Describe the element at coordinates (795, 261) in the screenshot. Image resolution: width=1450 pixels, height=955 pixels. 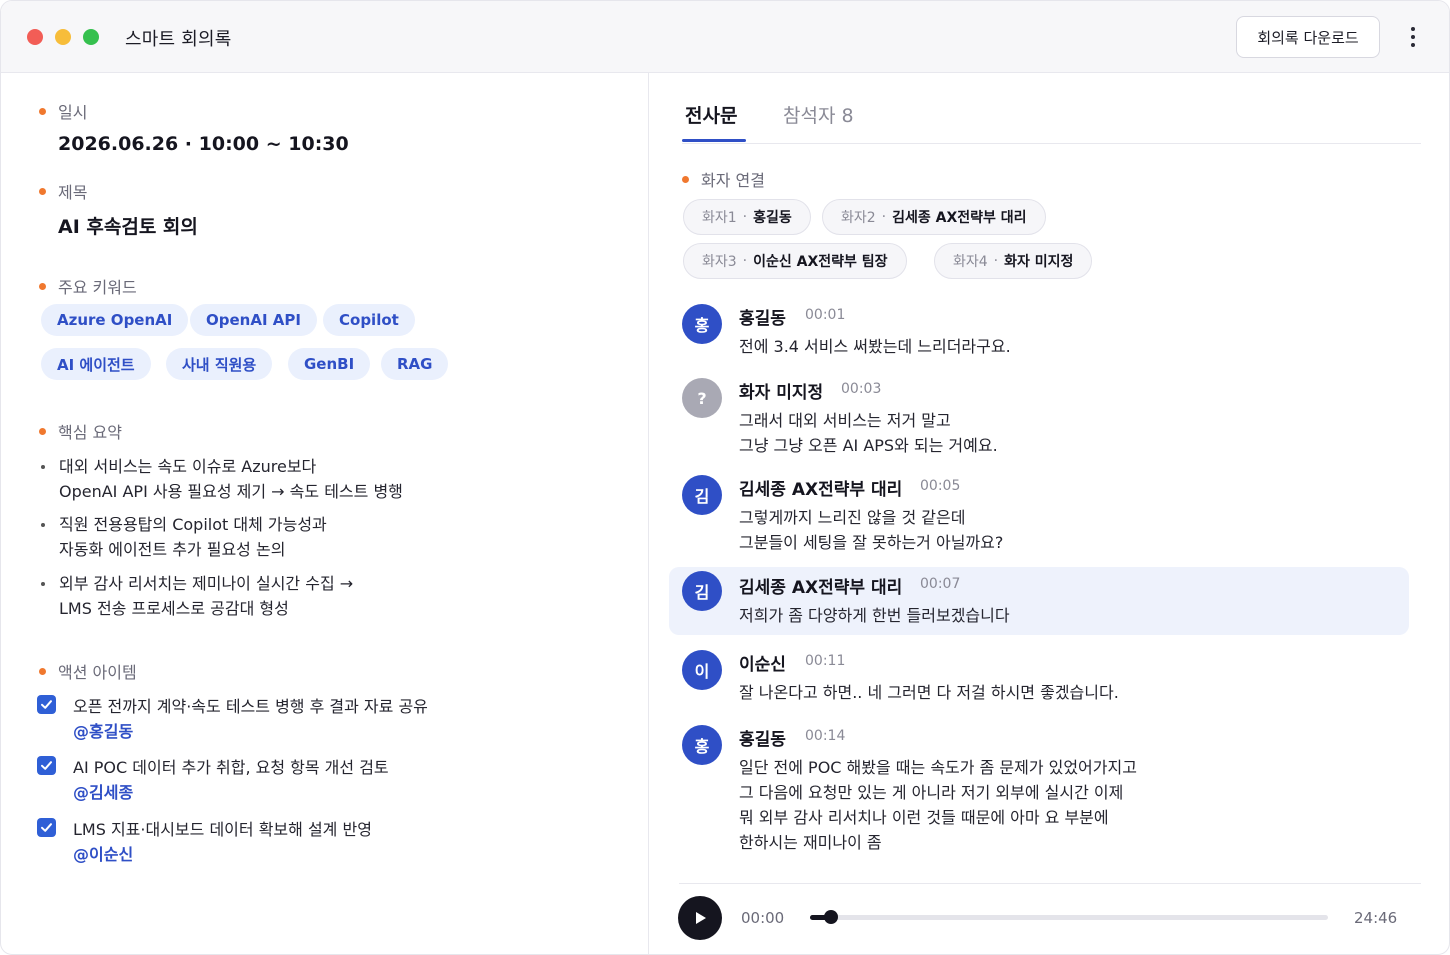
I see `speaker-chip: 화자3 · 이순신 AX전략부 팀장` at that location.